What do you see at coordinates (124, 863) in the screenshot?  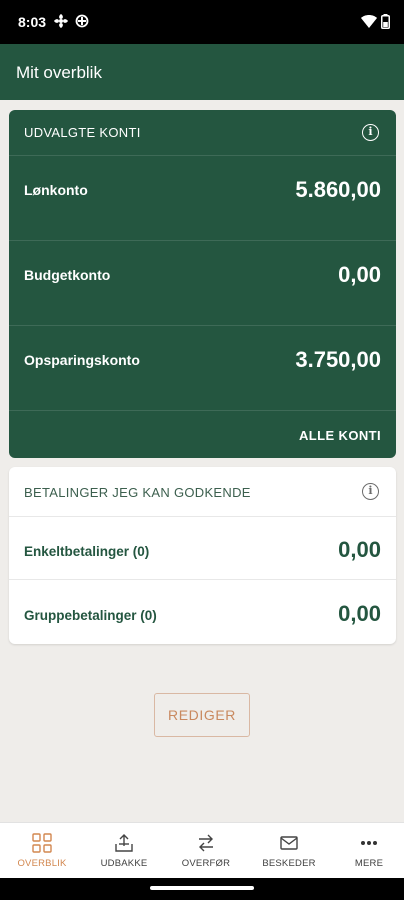 I see `nav-label: UDBAKKE` at bounding box center [124, 863].